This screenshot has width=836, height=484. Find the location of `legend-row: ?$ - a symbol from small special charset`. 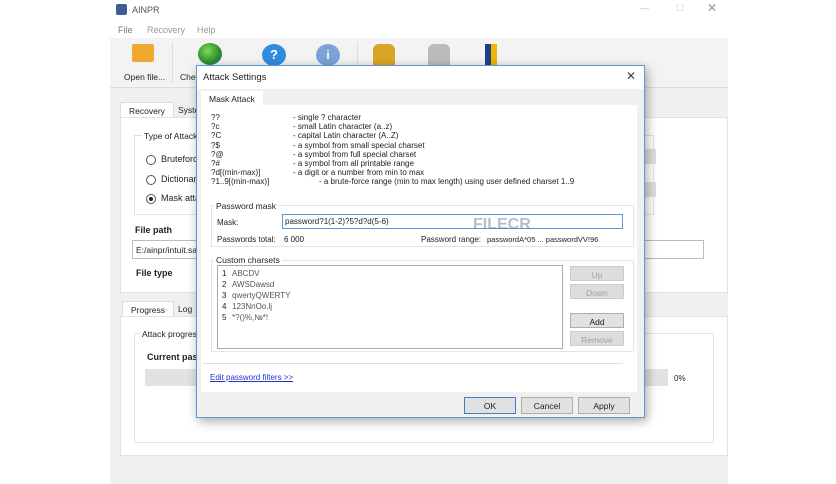

legend-row: ?$ - a symbol from small special charset is located at coordinates (421, 145).